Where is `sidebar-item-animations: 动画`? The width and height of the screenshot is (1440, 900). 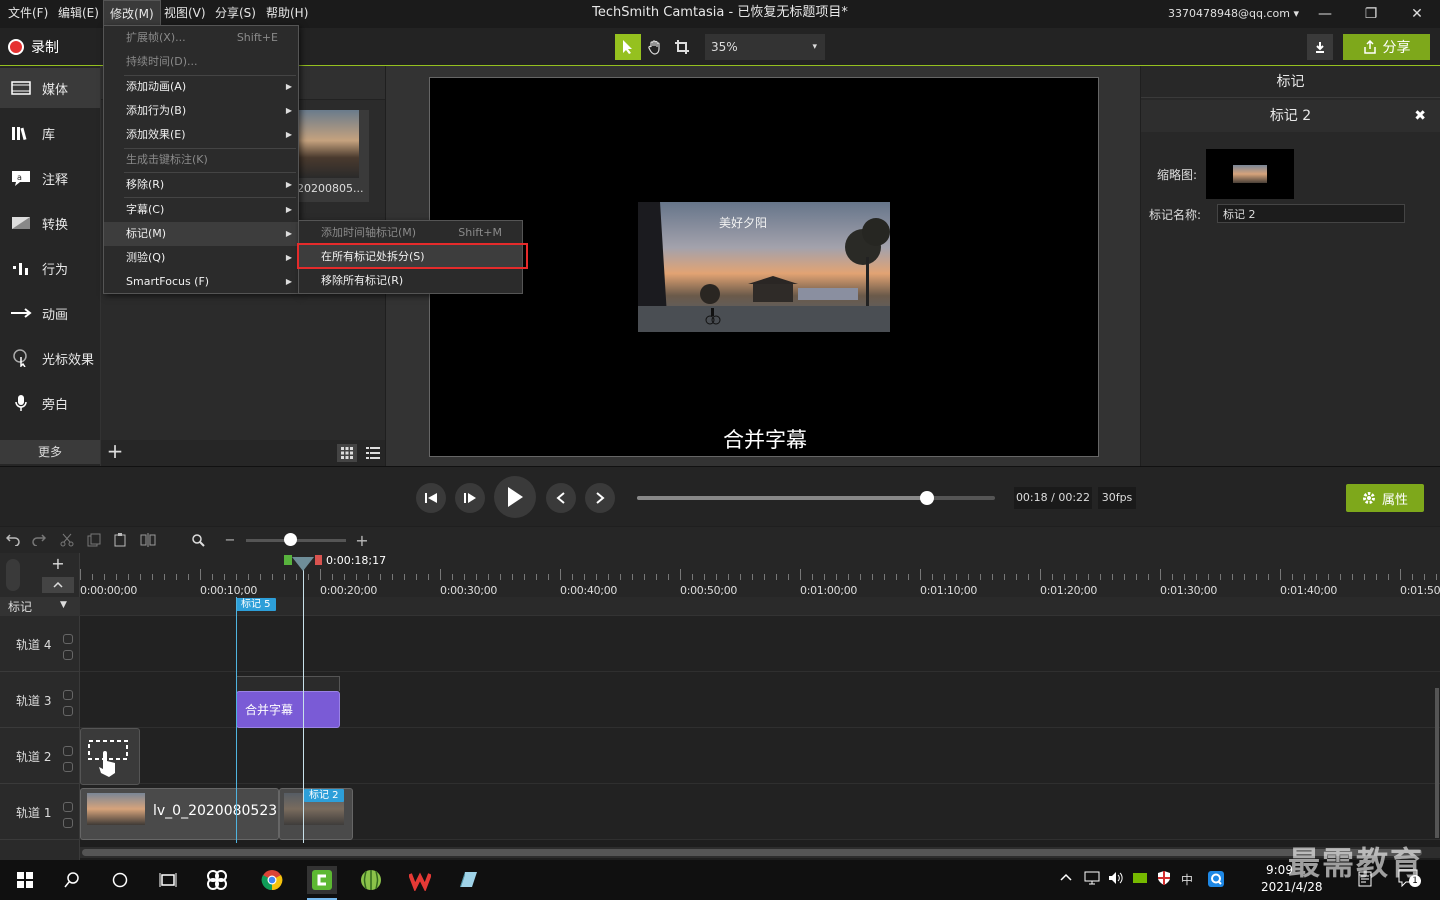 sidebar-item-animations: 动画 is located at coordinates (50, 313).